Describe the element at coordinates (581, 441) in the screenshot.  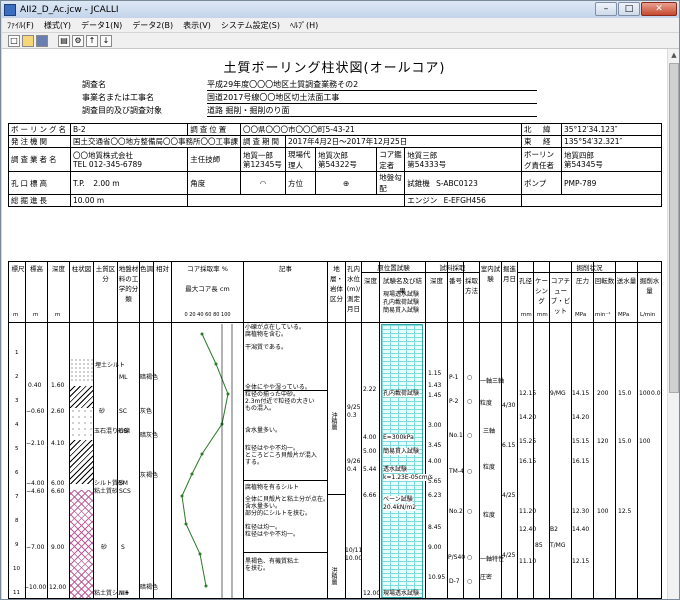
I see `drill-pressure: 15.15` at that location.